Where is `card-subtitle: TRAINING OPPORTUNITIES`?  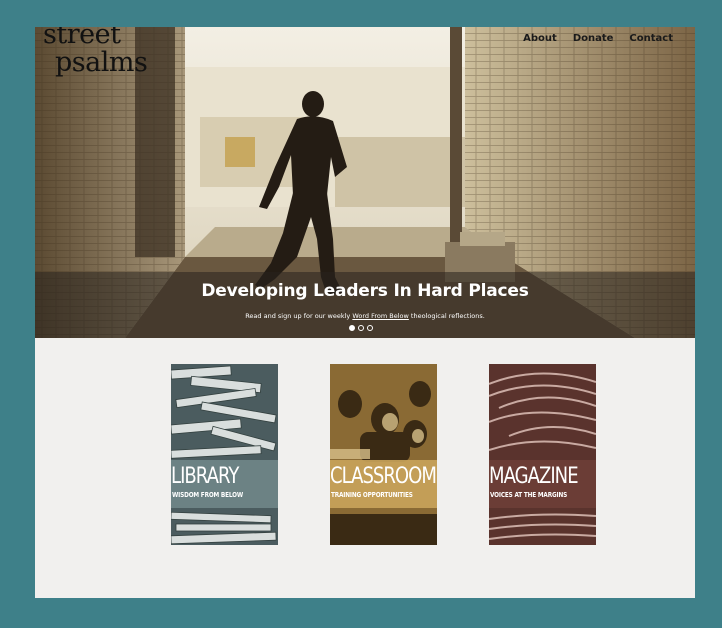
card-subtitle: TRAINING OPPORTUNITIES is located at coordinates (372, 495).